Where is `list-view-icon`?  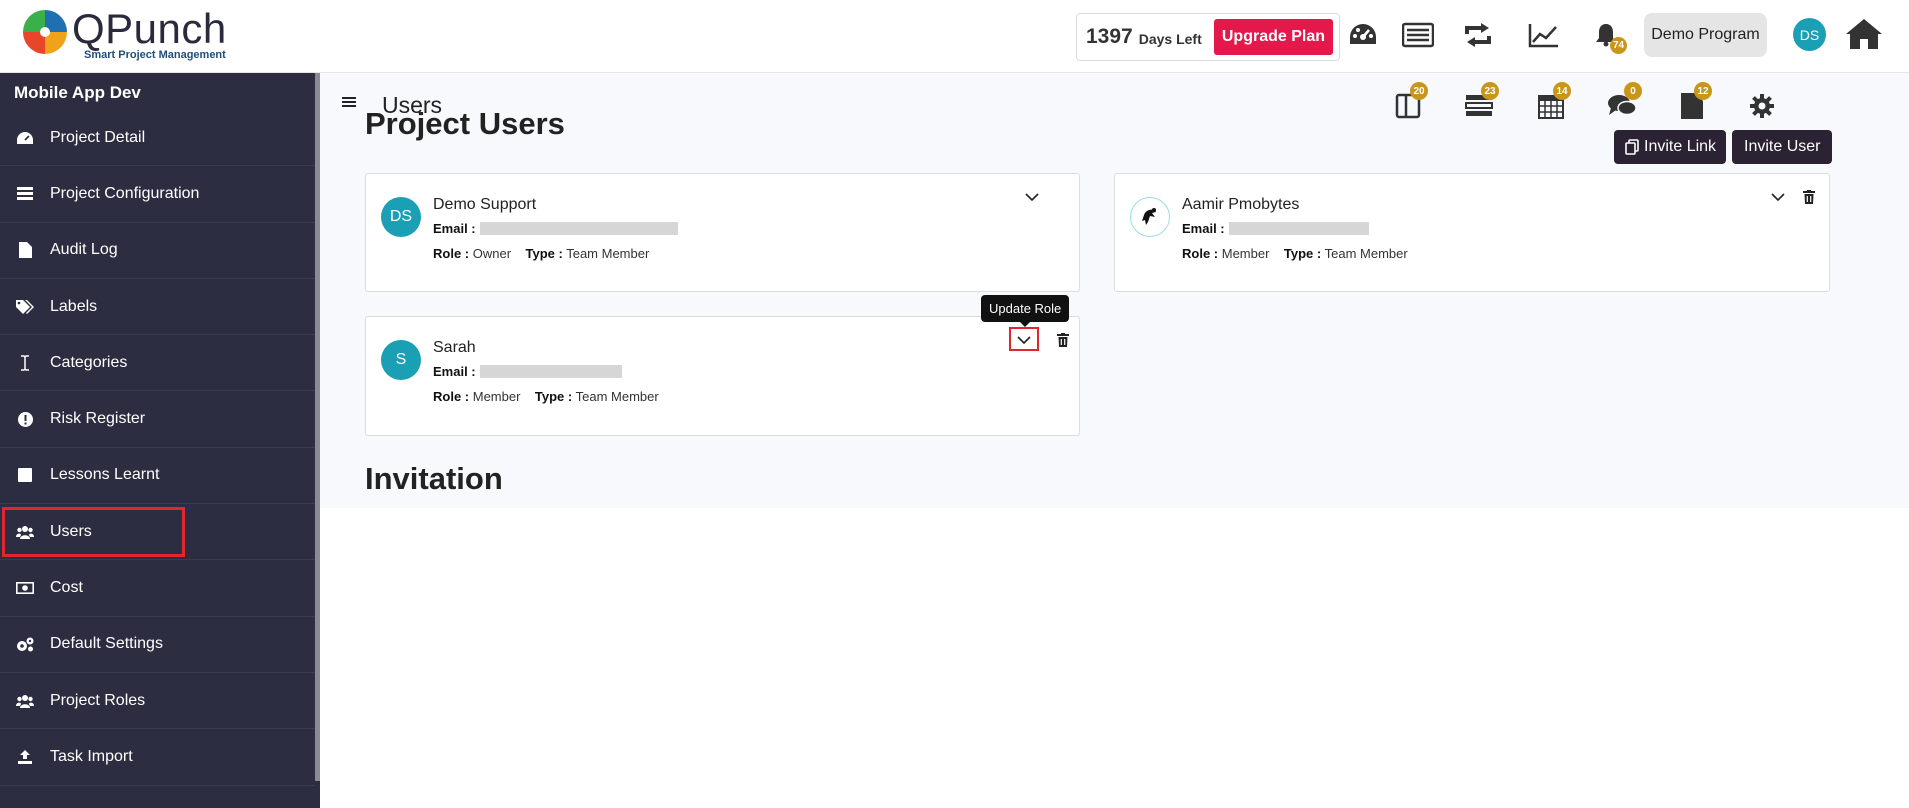
list-view-icon is located at coordinates (1418, 35).